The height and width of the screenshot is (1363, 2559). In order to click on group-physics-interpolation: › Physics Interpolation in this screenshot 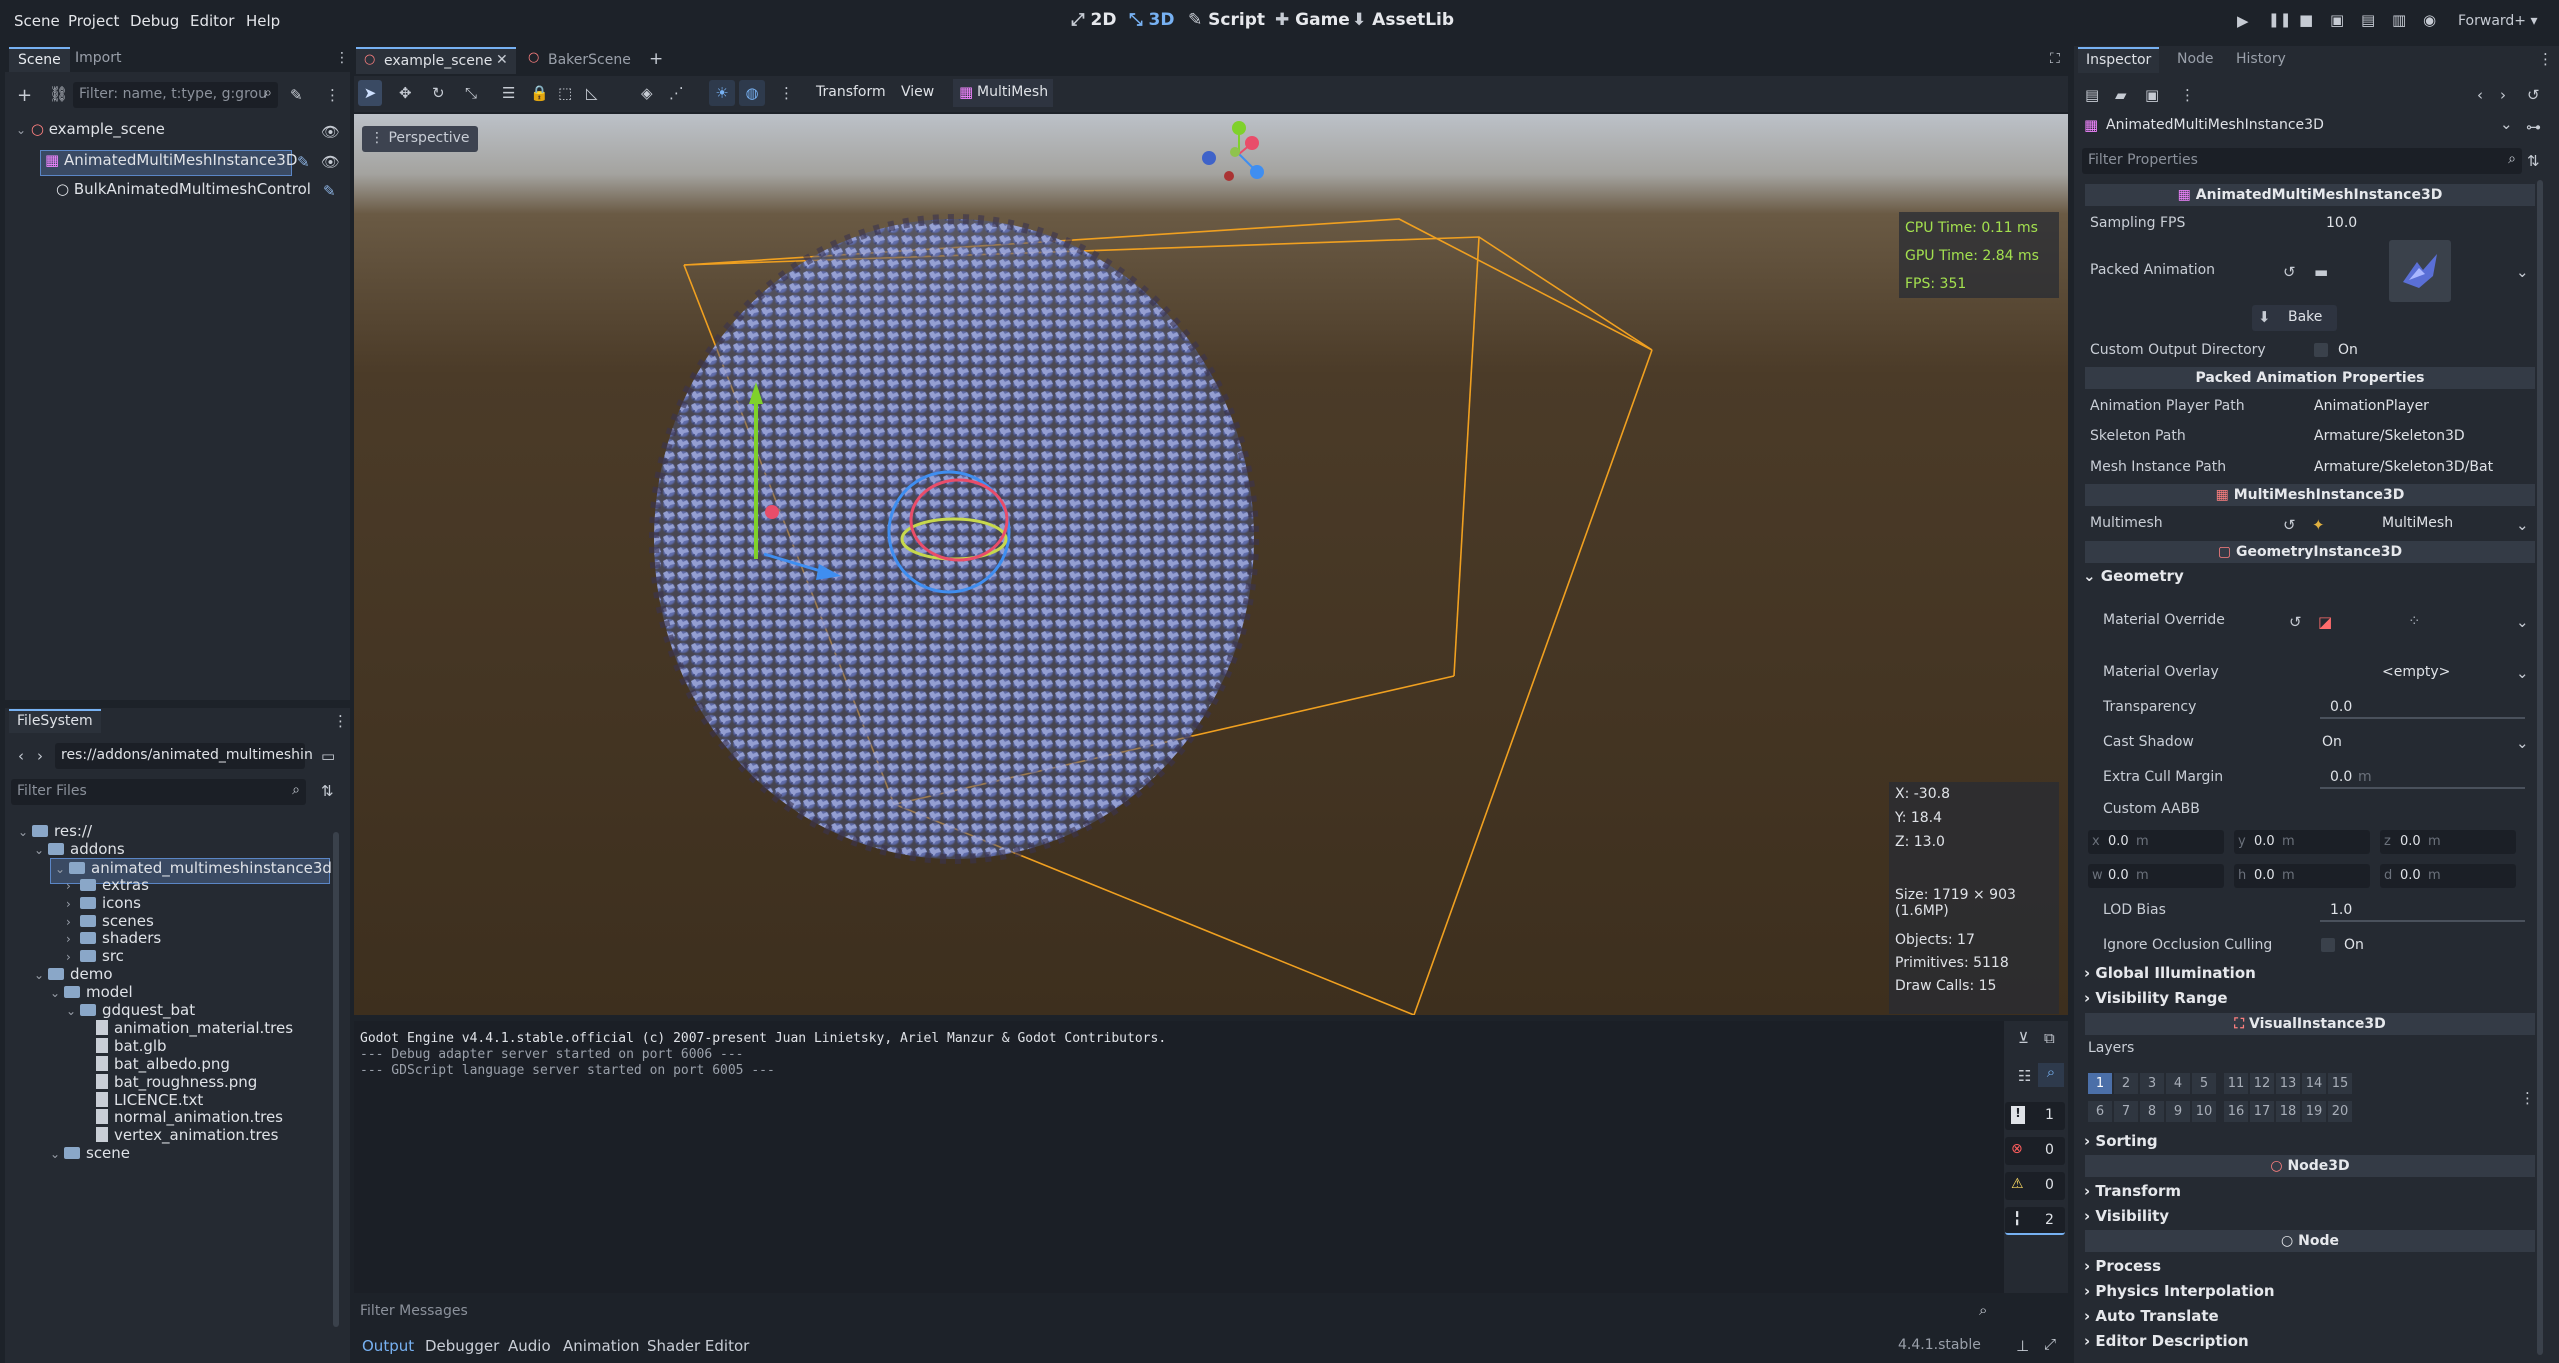, I will do `click(2179, 1291)`.